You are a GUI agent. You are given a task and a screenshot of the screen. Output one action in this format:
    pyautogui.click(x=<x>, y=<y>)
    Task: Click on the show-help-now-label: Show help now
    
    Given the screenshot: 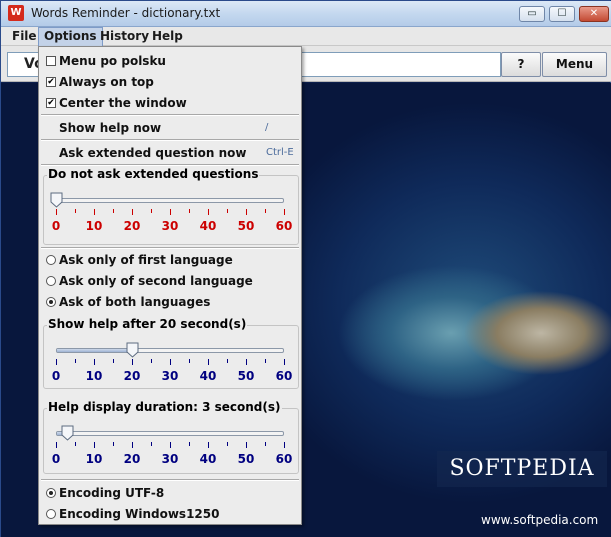 What is the action you would take?
    pyautogui.click(x=110, y=128)
    